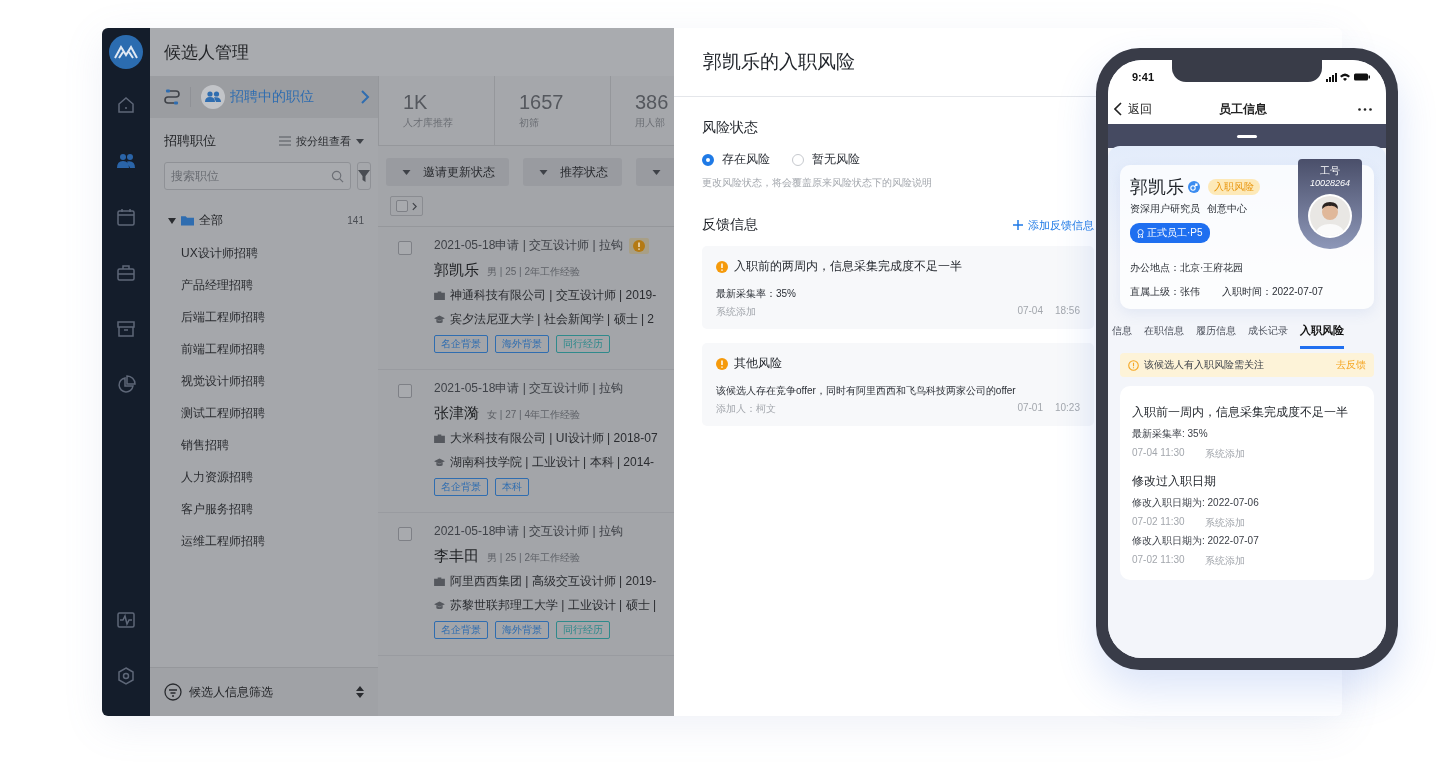 This screenshot has height=766, width=1436. What do you see at coordinates (1067, 311) in the screenshot?
I see `feedback-time: 18:56` at bounding box center [1067, 311].